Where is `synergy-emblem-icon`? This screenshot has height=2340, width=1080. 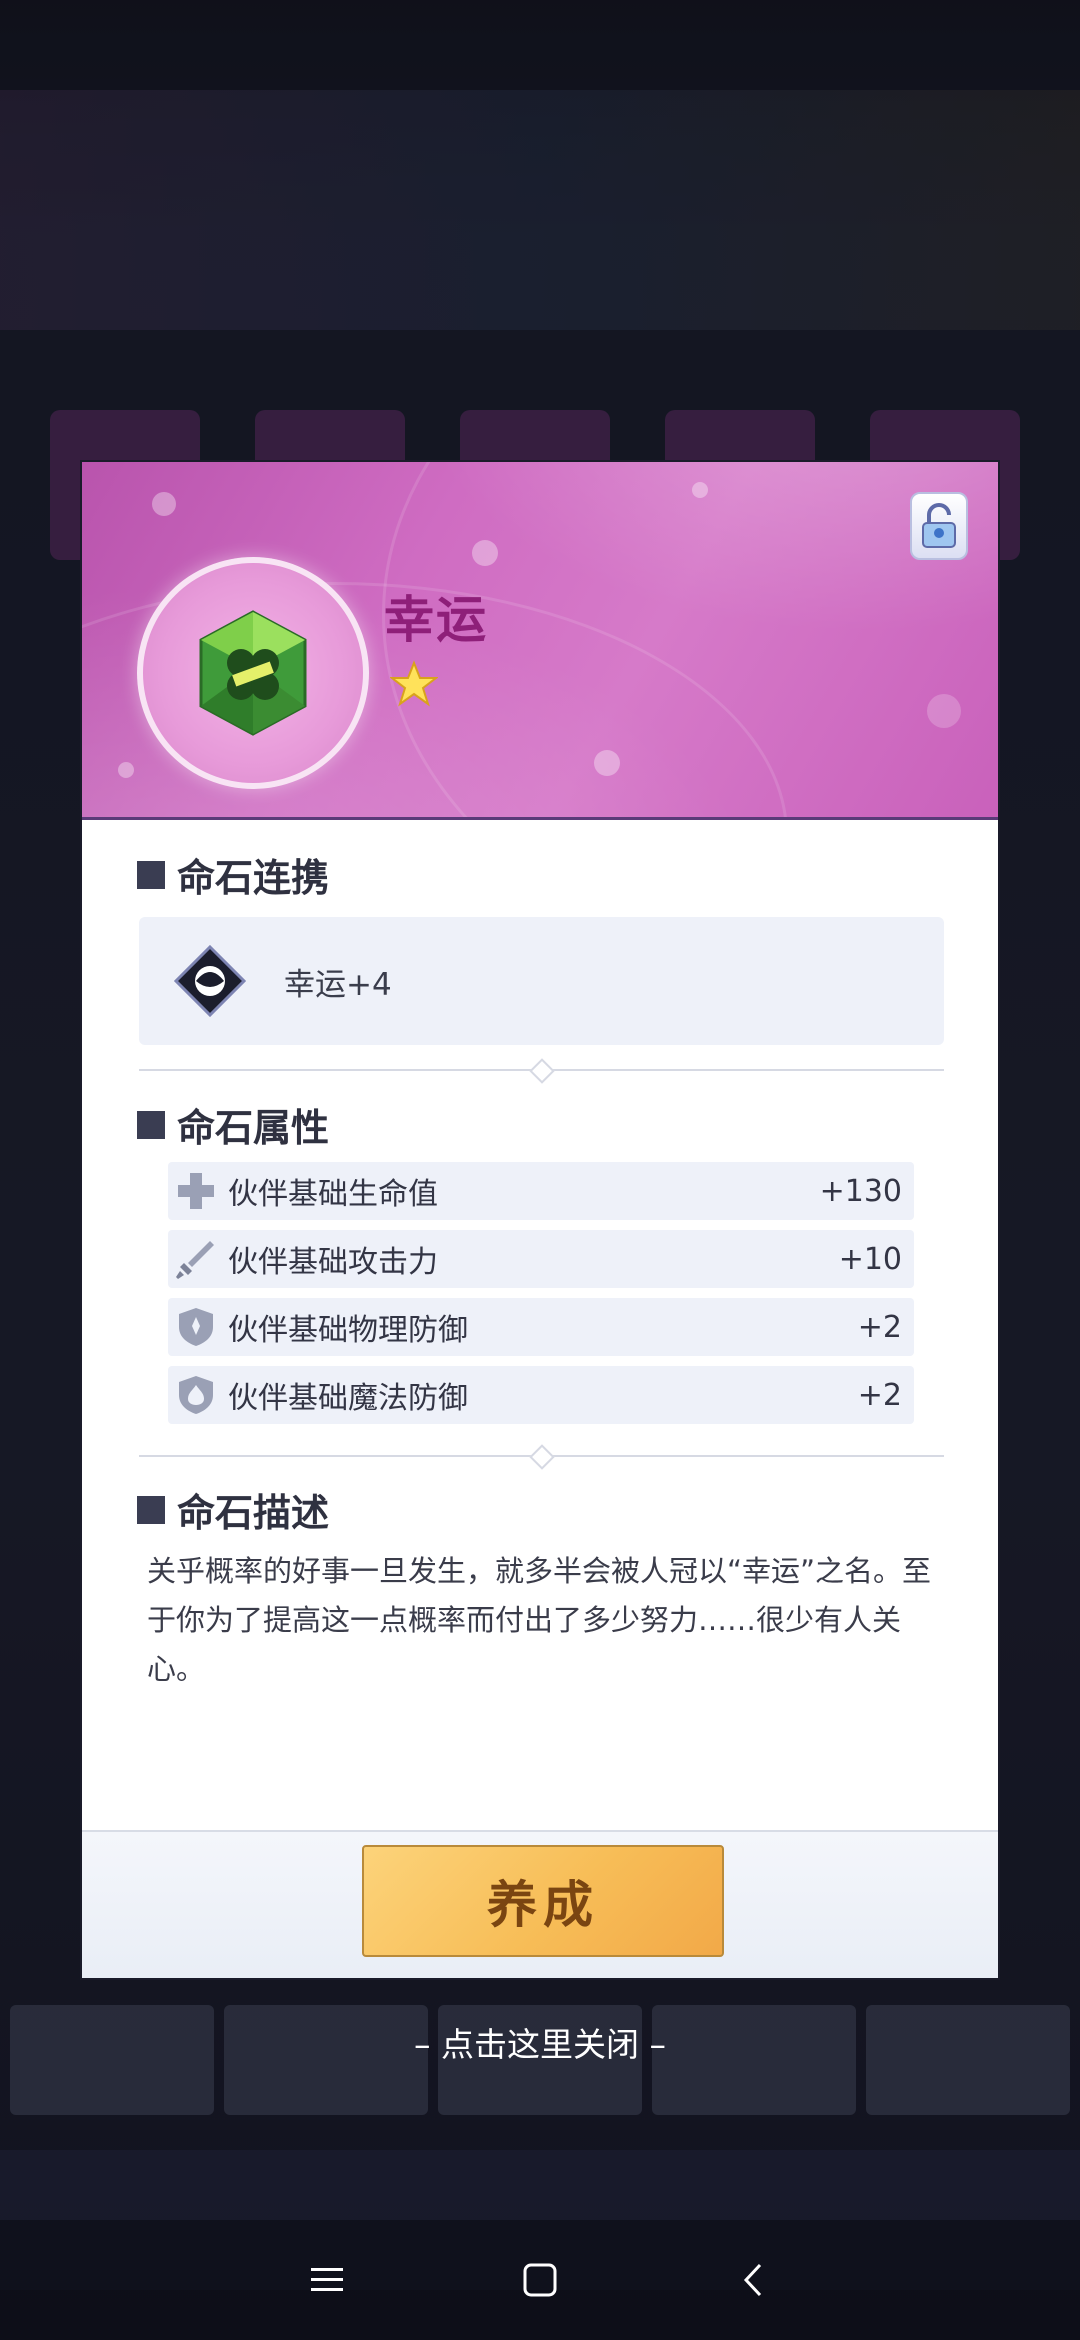
synergy-emblem-icon is located at coordinates (210, 981).